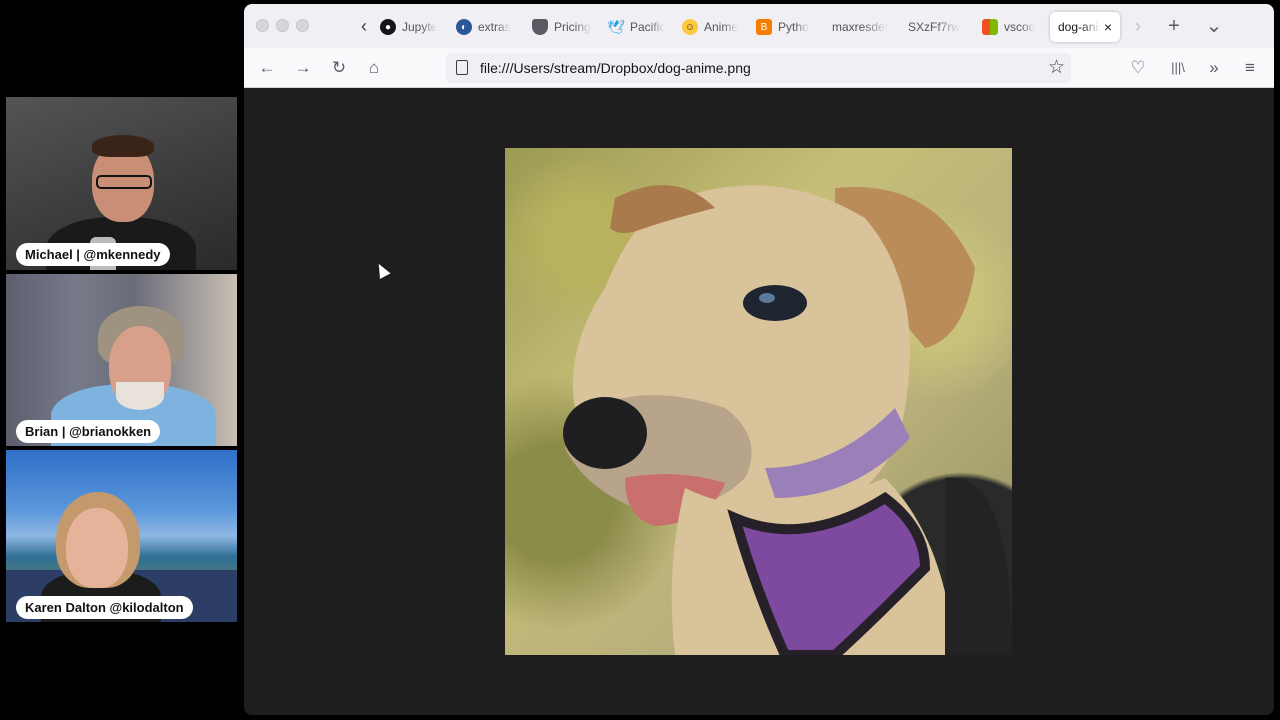 The image size is (1280, 720). I want to click on tab-image: SXzFf7rw, so click(937, 27).